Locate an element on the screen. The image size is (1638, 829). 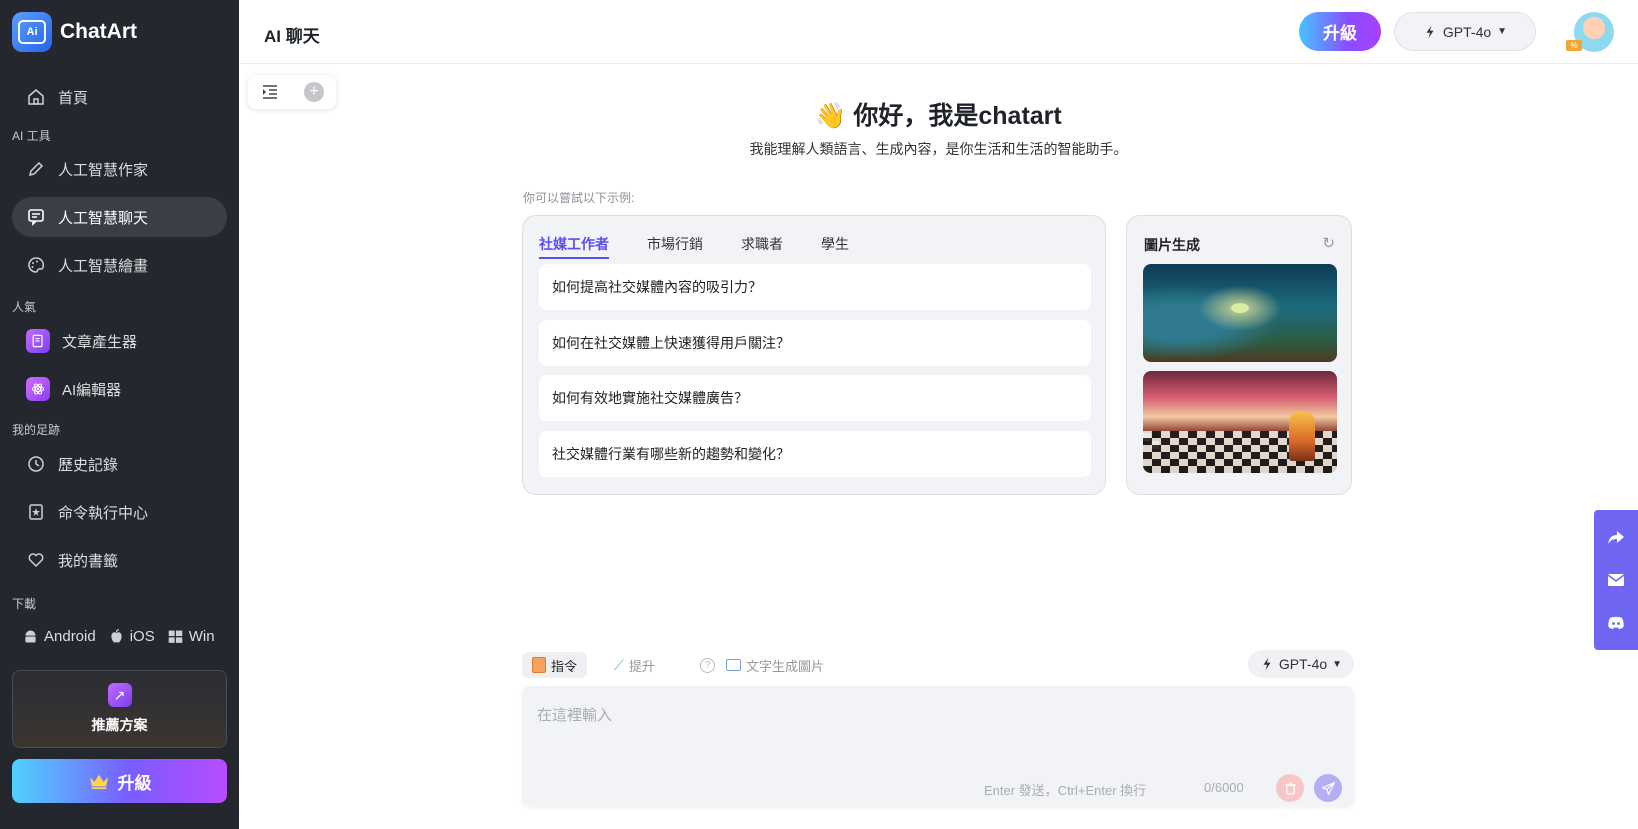
sidebar-item-label: 人工智慧聊天 is located at coordinates (103, 218).